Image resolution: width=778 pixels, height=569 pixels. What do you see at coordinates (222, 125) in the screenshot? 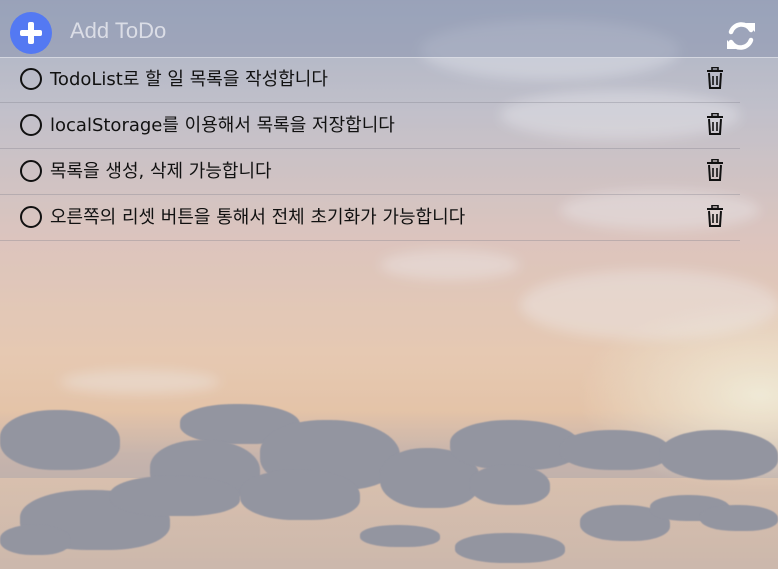
I see `todo-text: localStorage를 이용해서 목록을 저장합니다` at bounding box center [222, 125].